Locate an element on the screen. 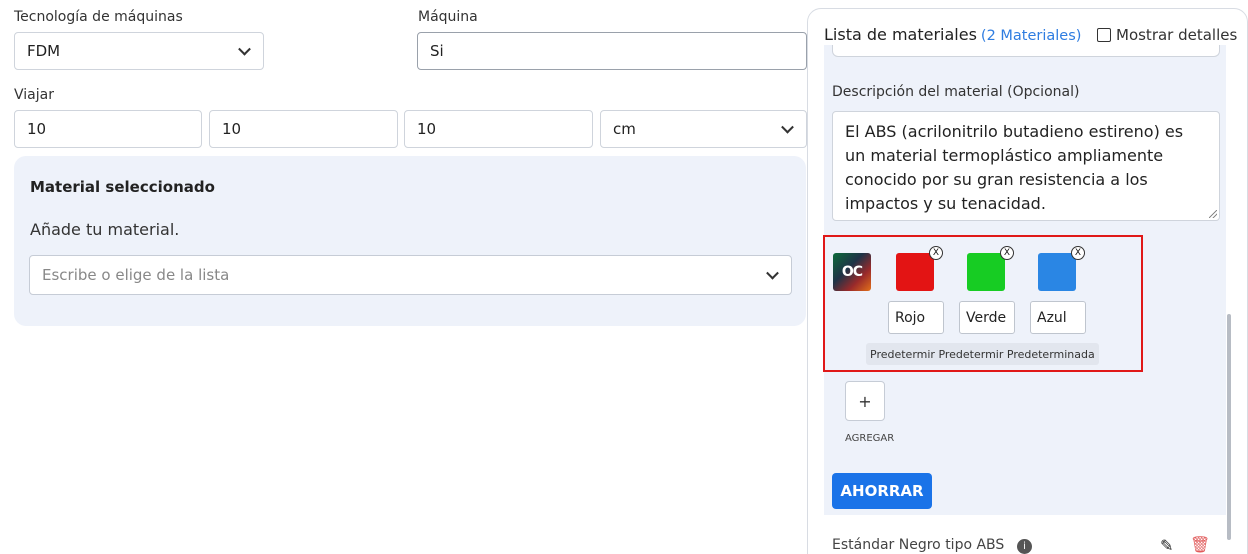  show-details-label: Mostrar detalles is located at coordinates (1176, 35).